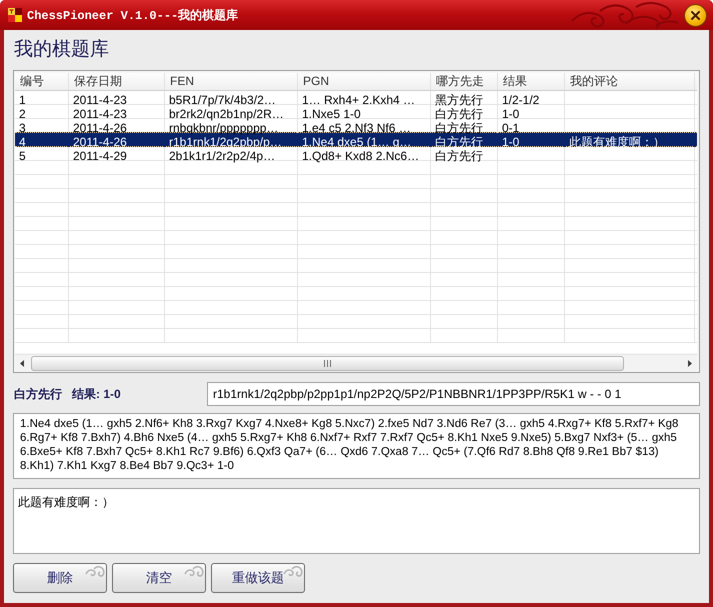 This screenshot has height=607, width=713. Describe the element at coordinates (231, 81) in the screenshot. I see `column-header: FEN` at that location.